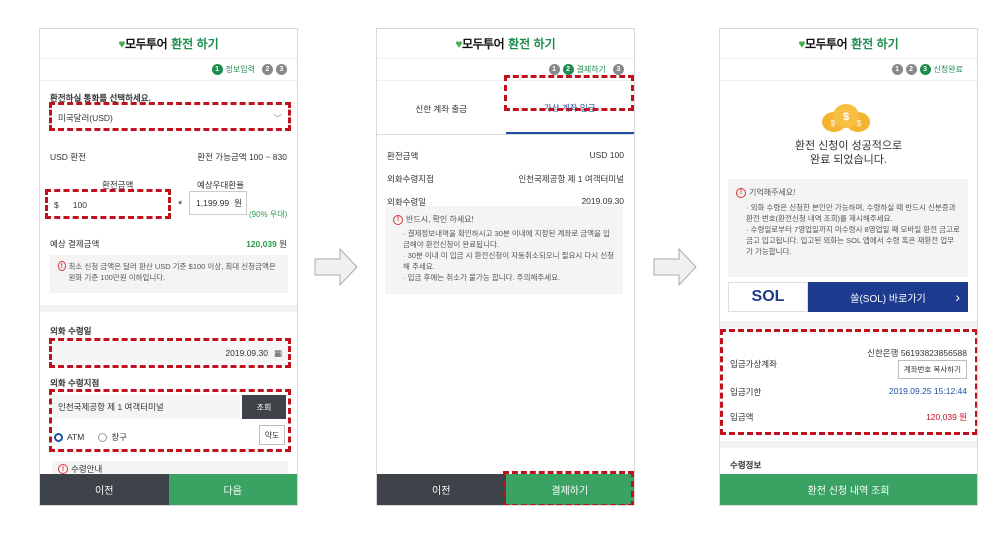 The image size is (995, 535). What do you see at coordinates (261, 244) in the screenshot?
I see `total-value: 120,039` at bounding box center [261, 244].